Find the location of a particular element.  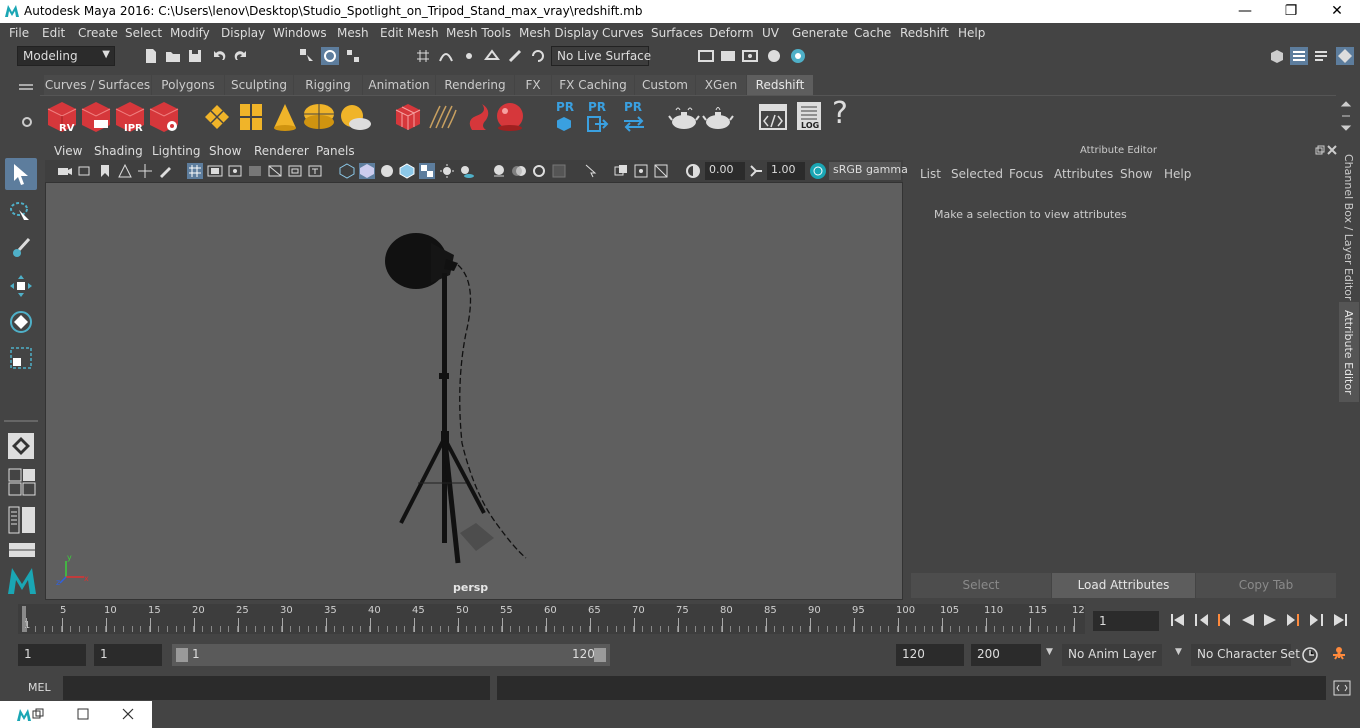

hypershade-icon is located at coordinates (774, 56).